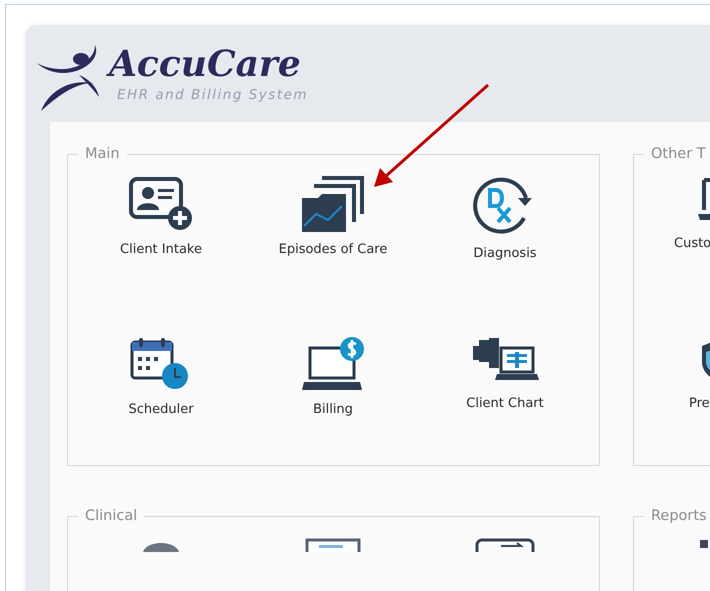  What do you see at coordinates (161, 249) in the screenshot?
I see `item-label: Client Intake` at bounding box center [161, 249].